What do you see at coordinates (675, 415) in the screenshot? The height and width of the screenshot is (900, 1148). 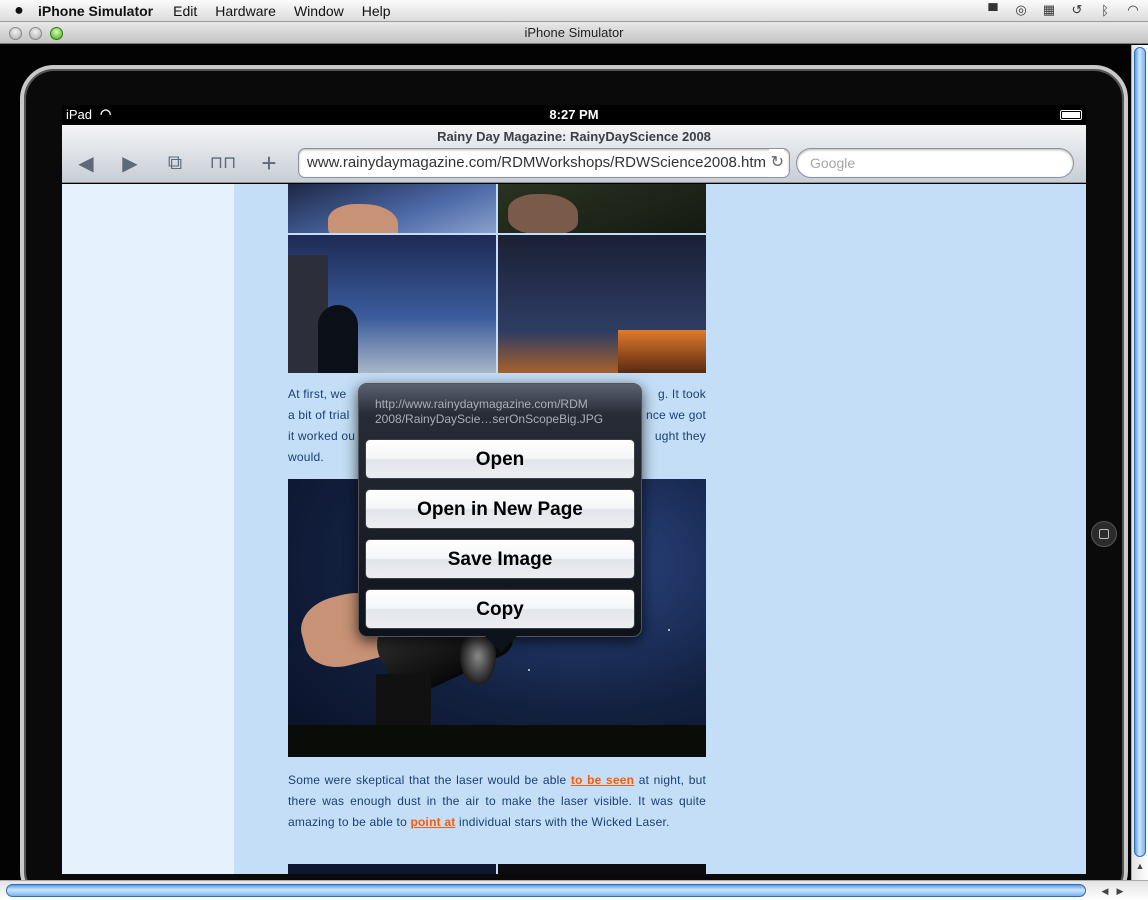 I see `para1-line2-right: nce we got` at bounding box center [675, 415].